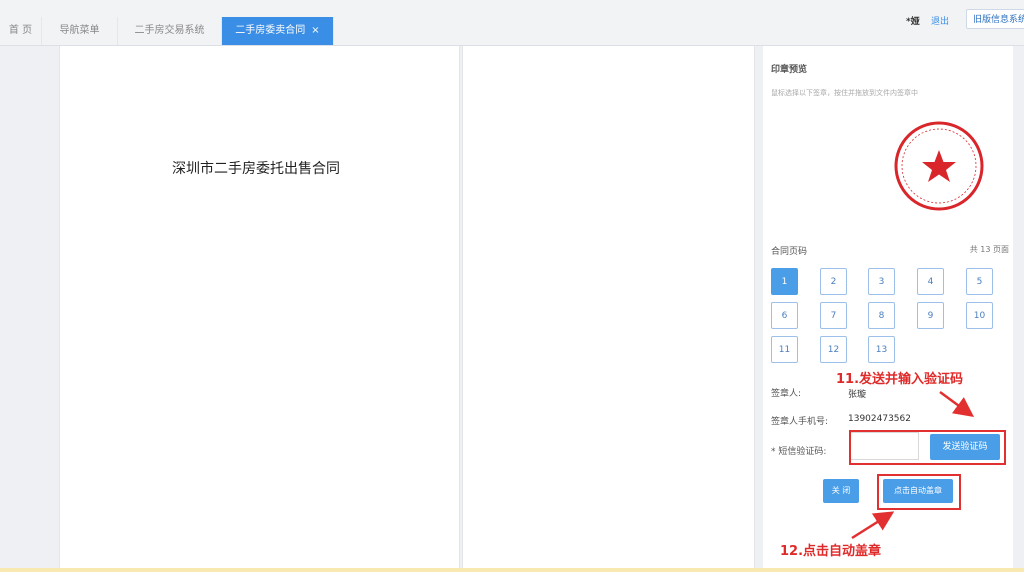 This screenshot has width=1024, height=572. What do you see at coordinates (873, 525) in the screenshot?
I see `arrow-step12-icon` at bounding box center [873, 525].